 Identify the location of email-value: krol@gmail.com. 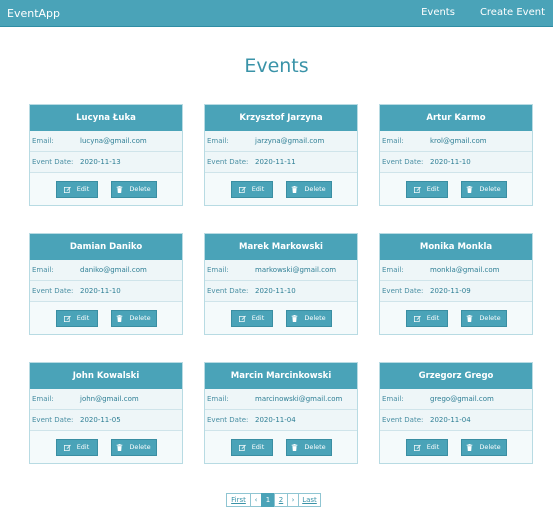
(458, 141).